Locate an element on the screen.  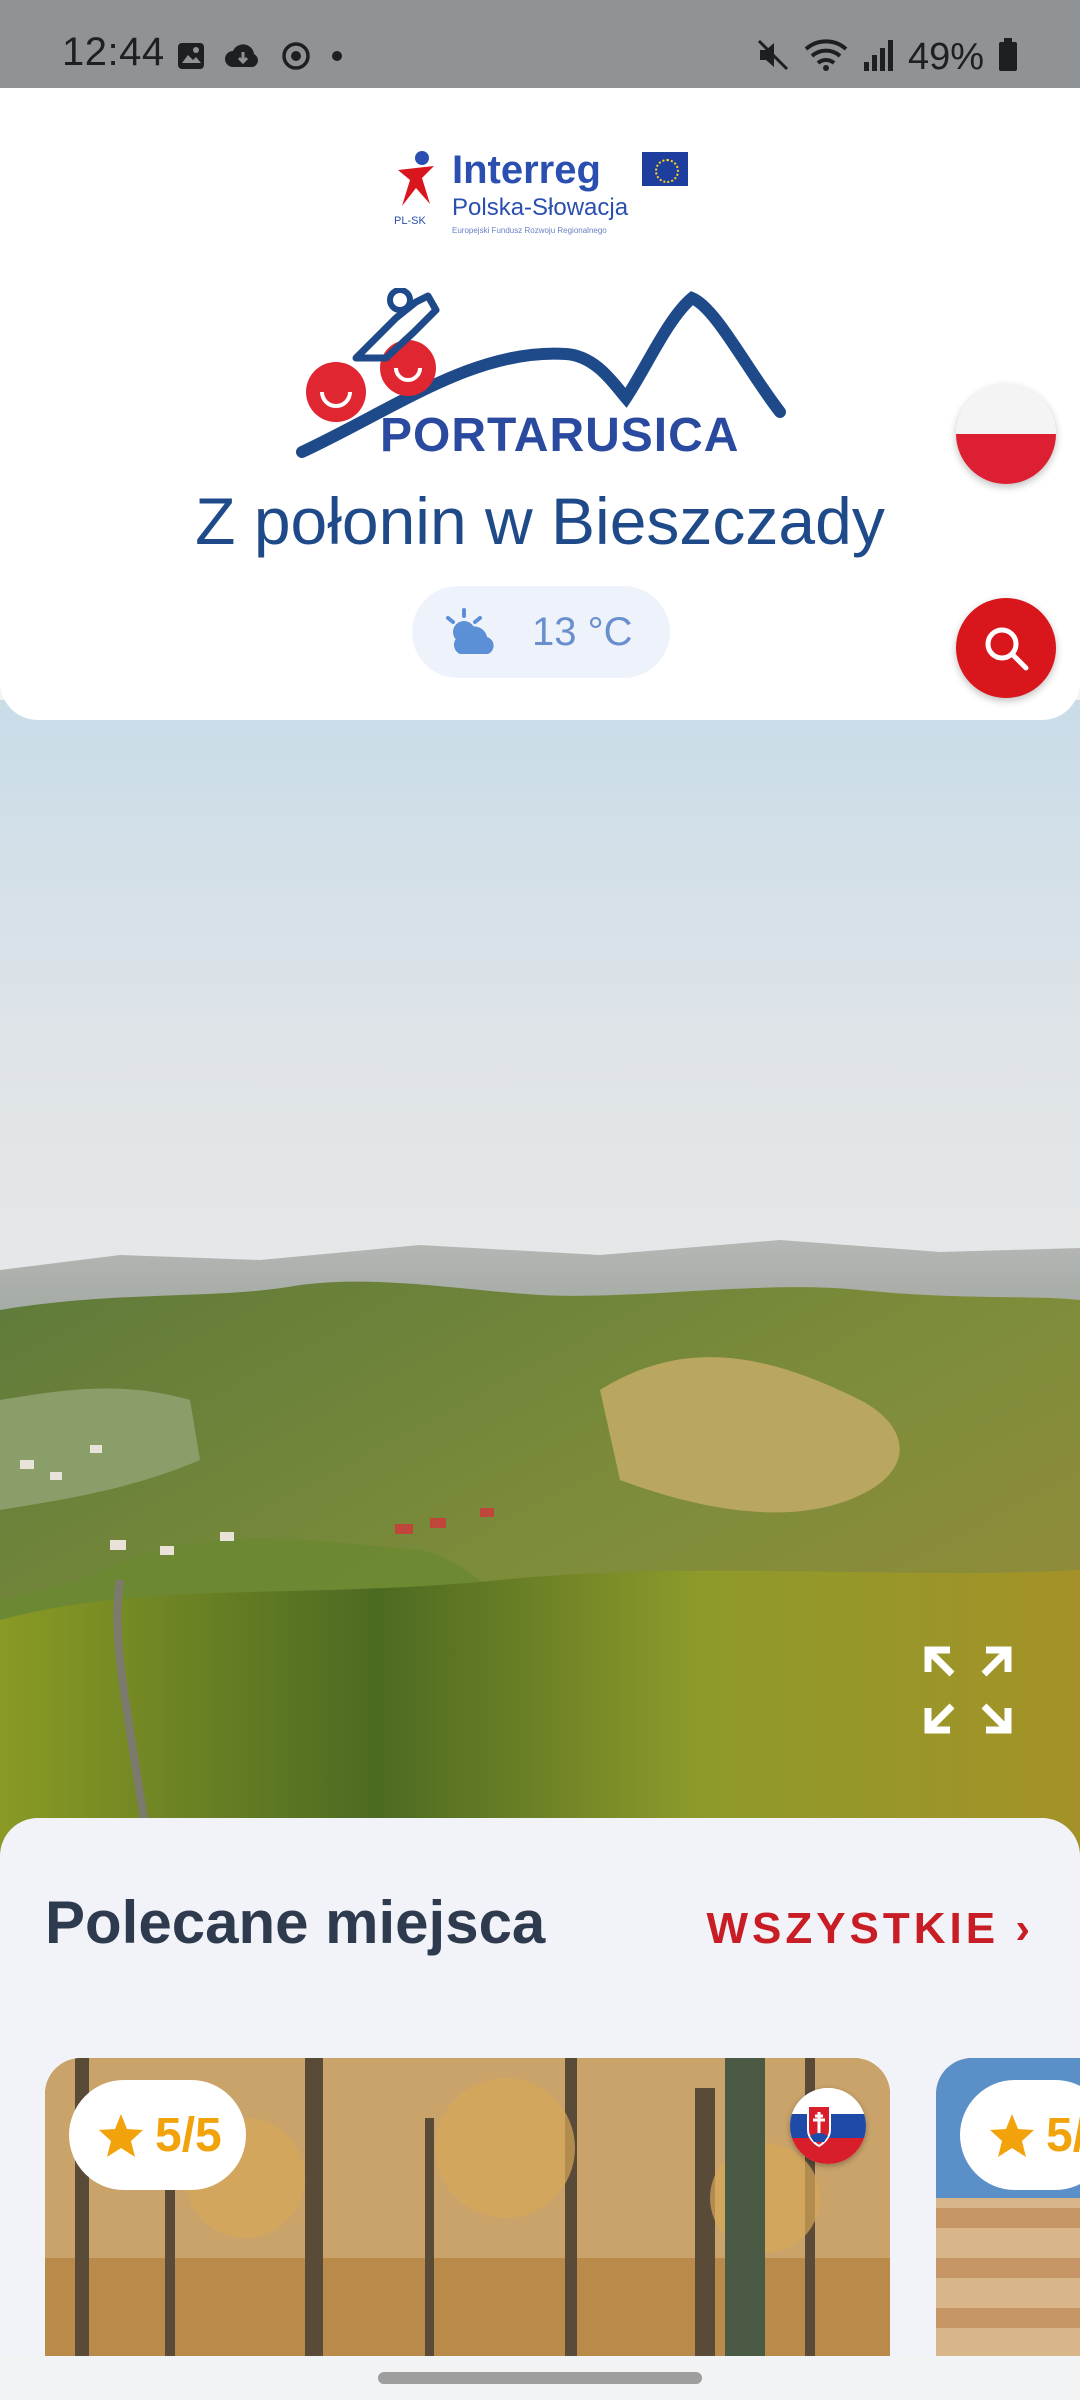
status-right-icons: 49% is located at coordinates (887, 57).